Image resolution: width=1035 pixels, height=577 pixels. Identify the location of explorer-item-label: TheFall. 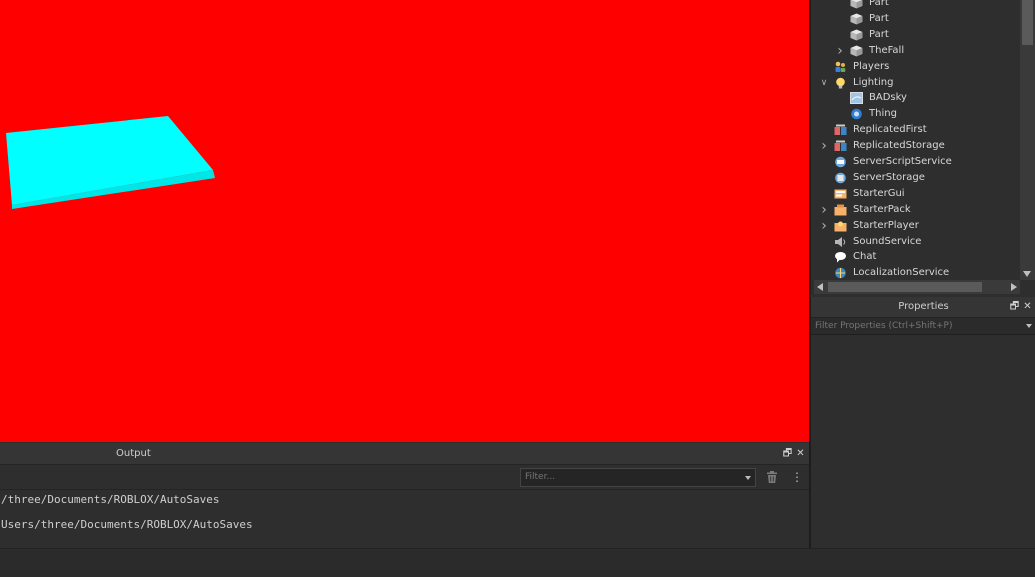
(887, 50).